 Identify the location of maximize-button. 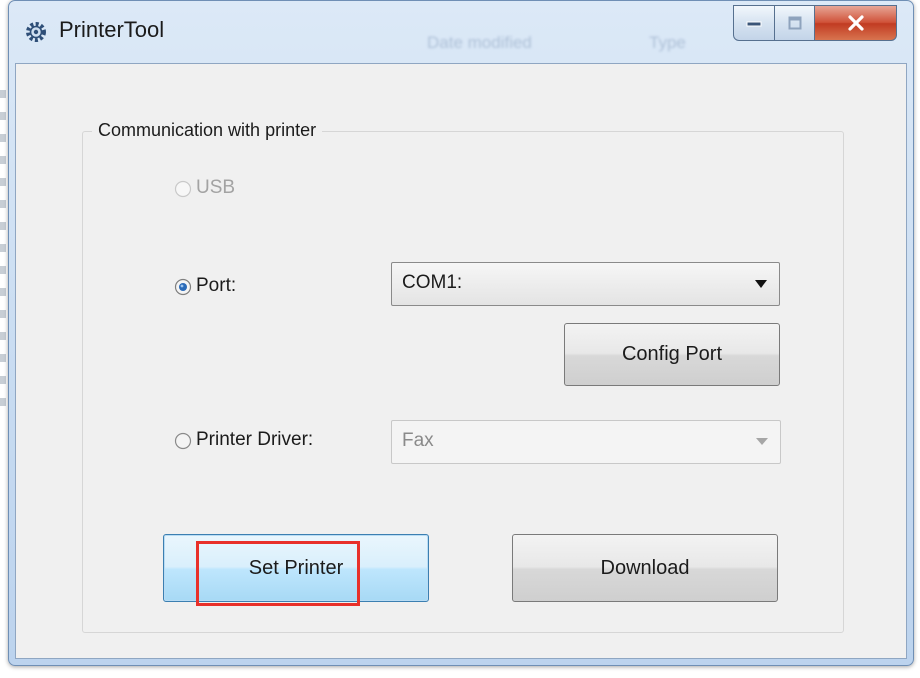
(795, 23).